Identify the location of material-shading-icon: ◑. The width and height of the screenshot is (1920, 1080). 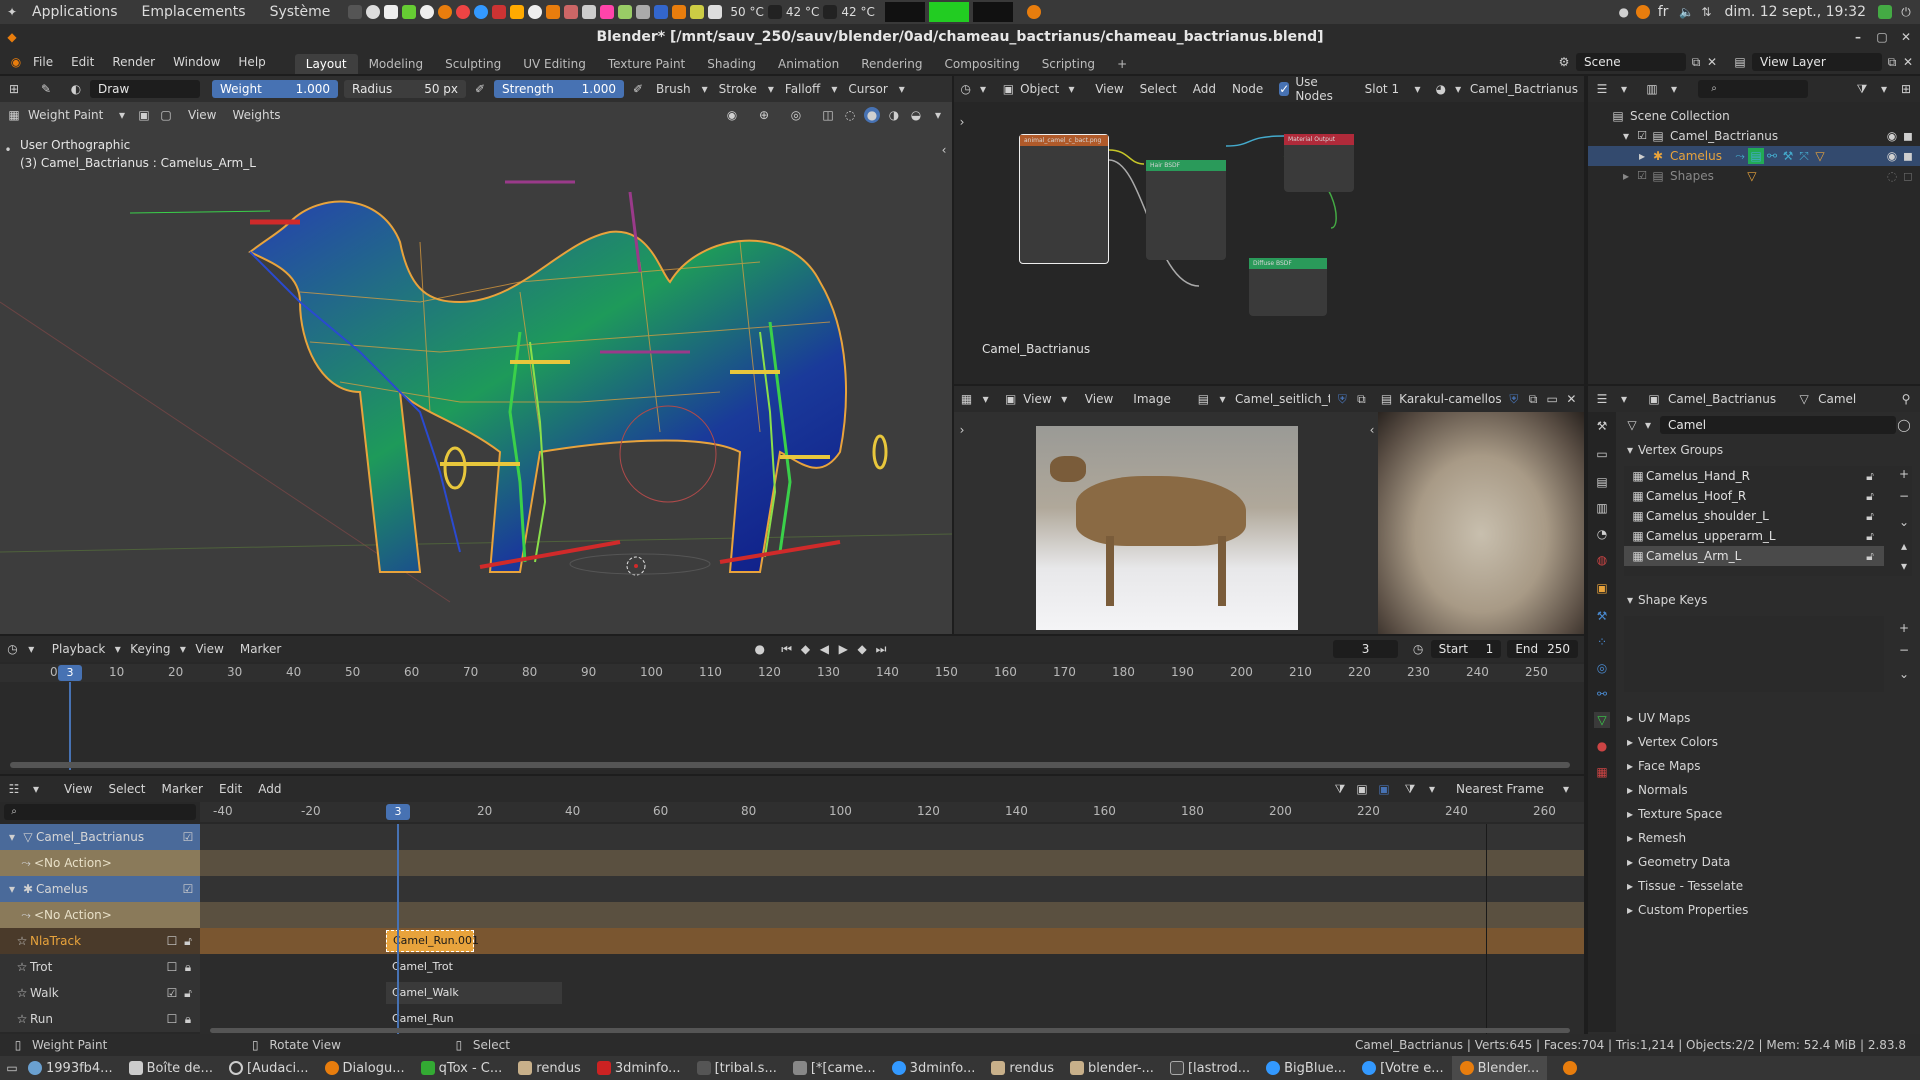
(894, 115).